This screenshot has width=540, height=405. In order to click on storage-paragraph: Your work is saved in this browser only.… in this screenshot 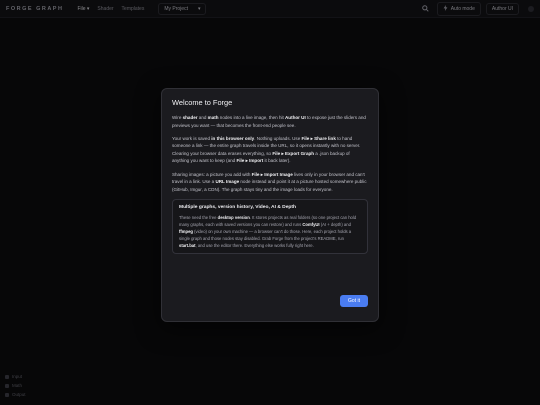, I will do `click(266, 149)`.